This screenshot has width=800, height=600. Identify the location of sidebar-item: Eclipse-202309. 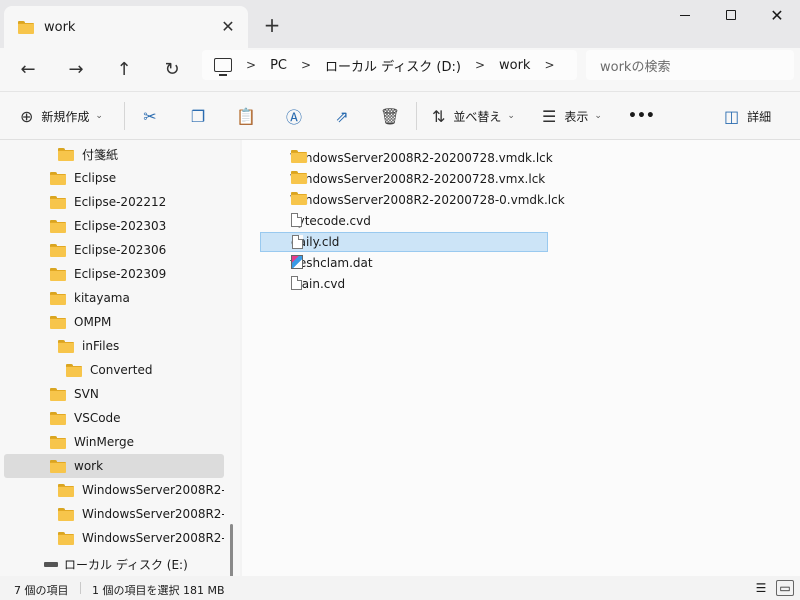
(114, 274).